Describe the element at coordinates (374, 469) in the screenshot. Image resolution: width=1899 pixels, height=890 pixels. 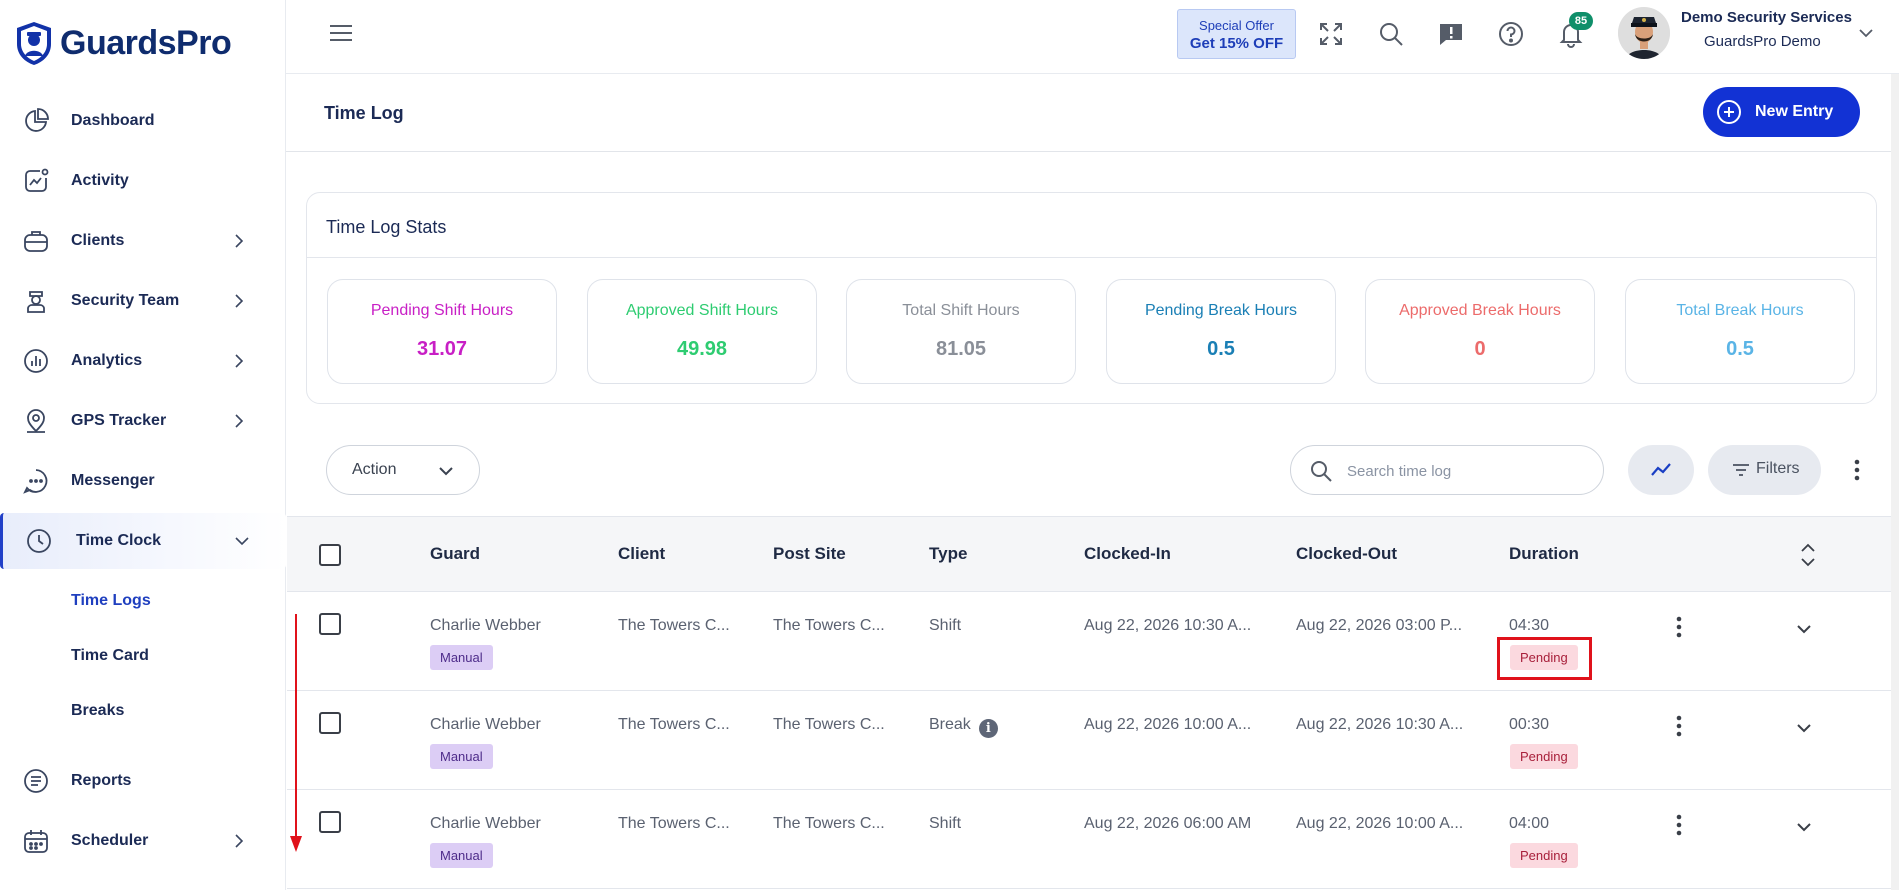
I see `action-label: Action` at that location.